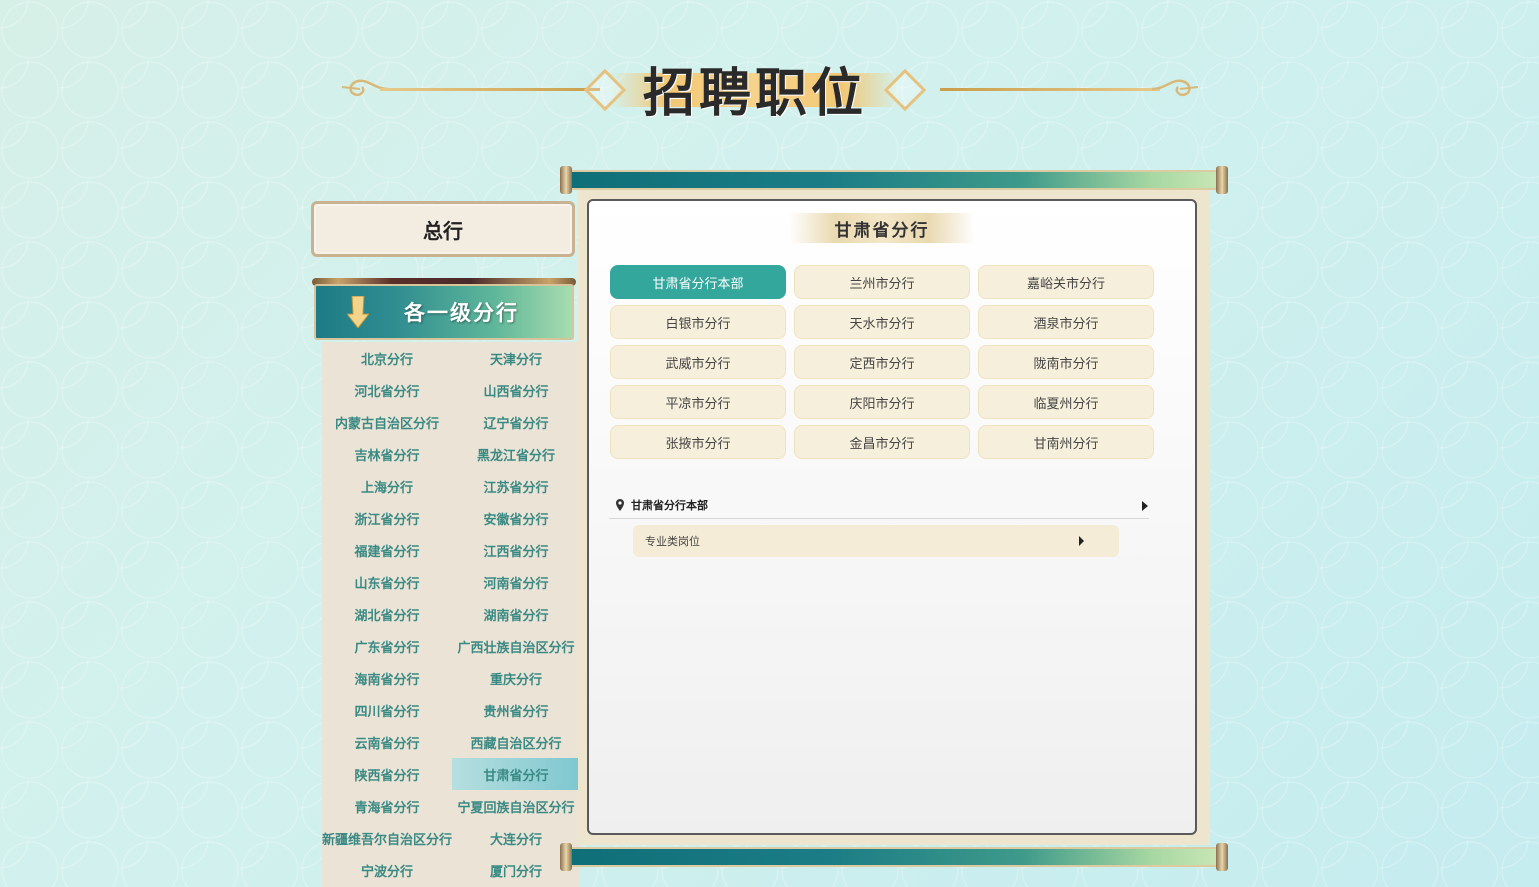 This screenshot has height=887, width=1539. I want to click on city-button: 定西市分行, so click(882, 362).